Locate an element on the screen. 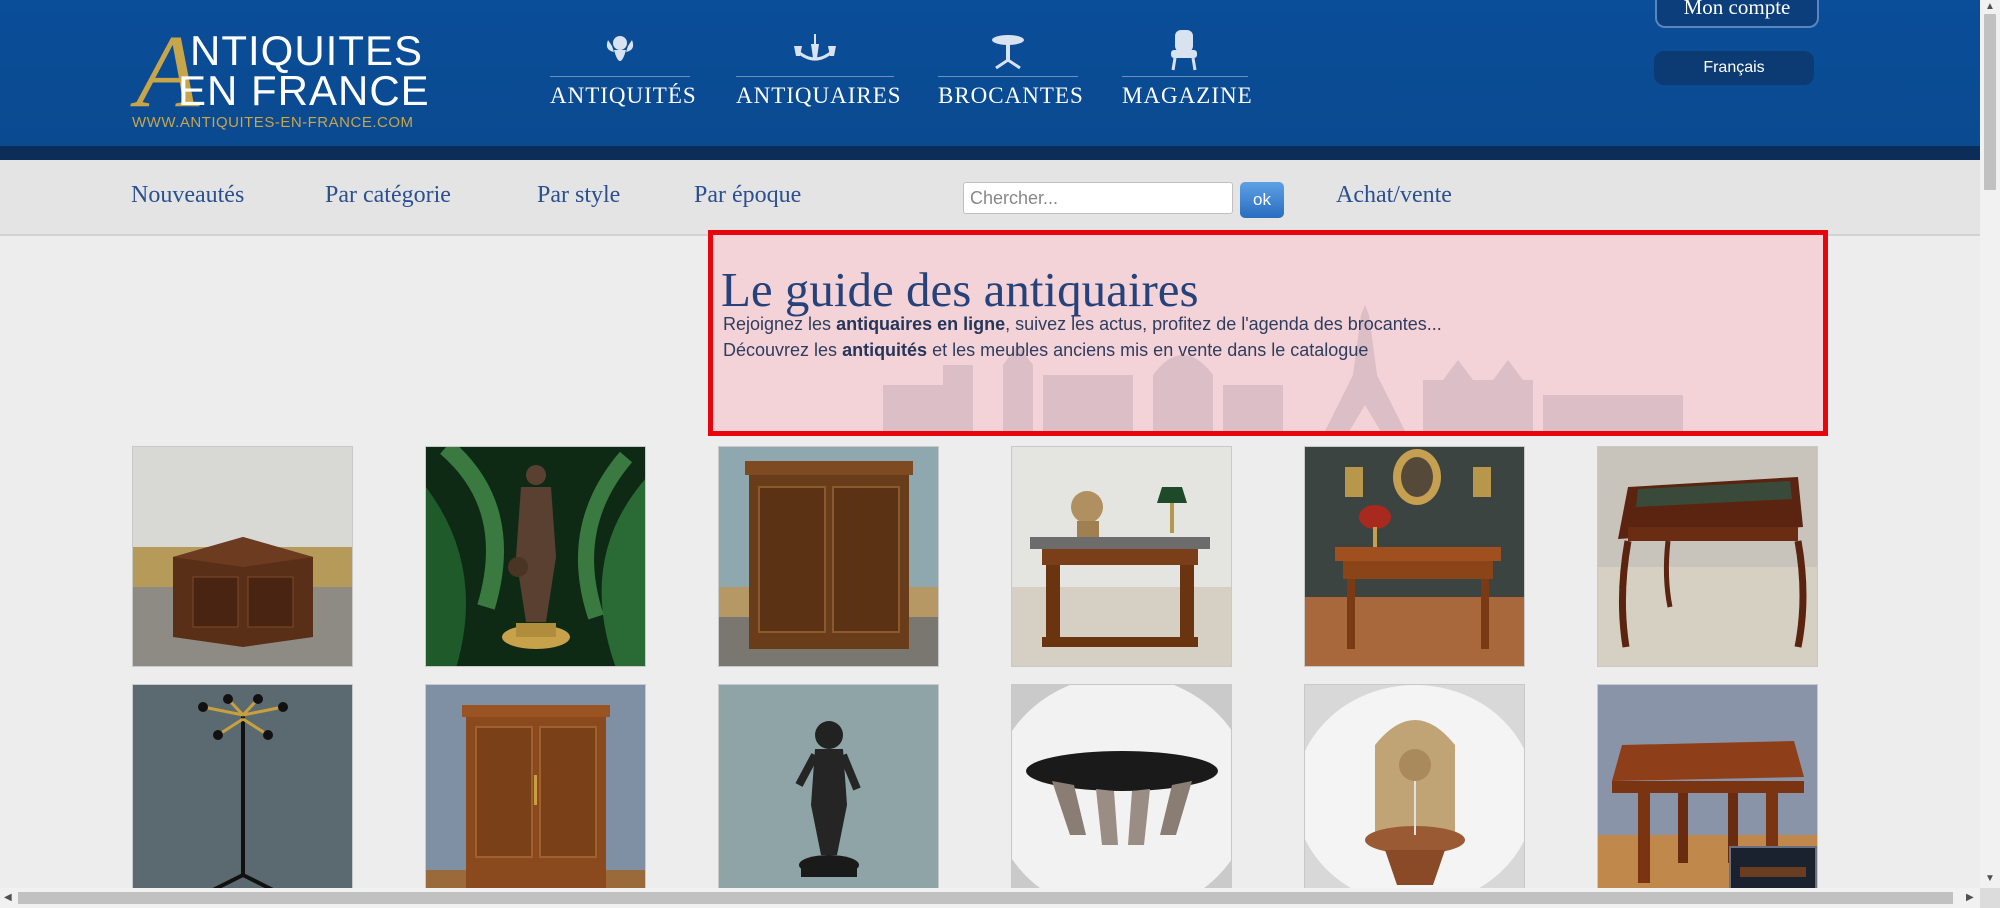 Image resolution: width=2000 pixels, height=908 pixels. nav-brocantes: BROCANTES is located at coordinates (1011, 67).